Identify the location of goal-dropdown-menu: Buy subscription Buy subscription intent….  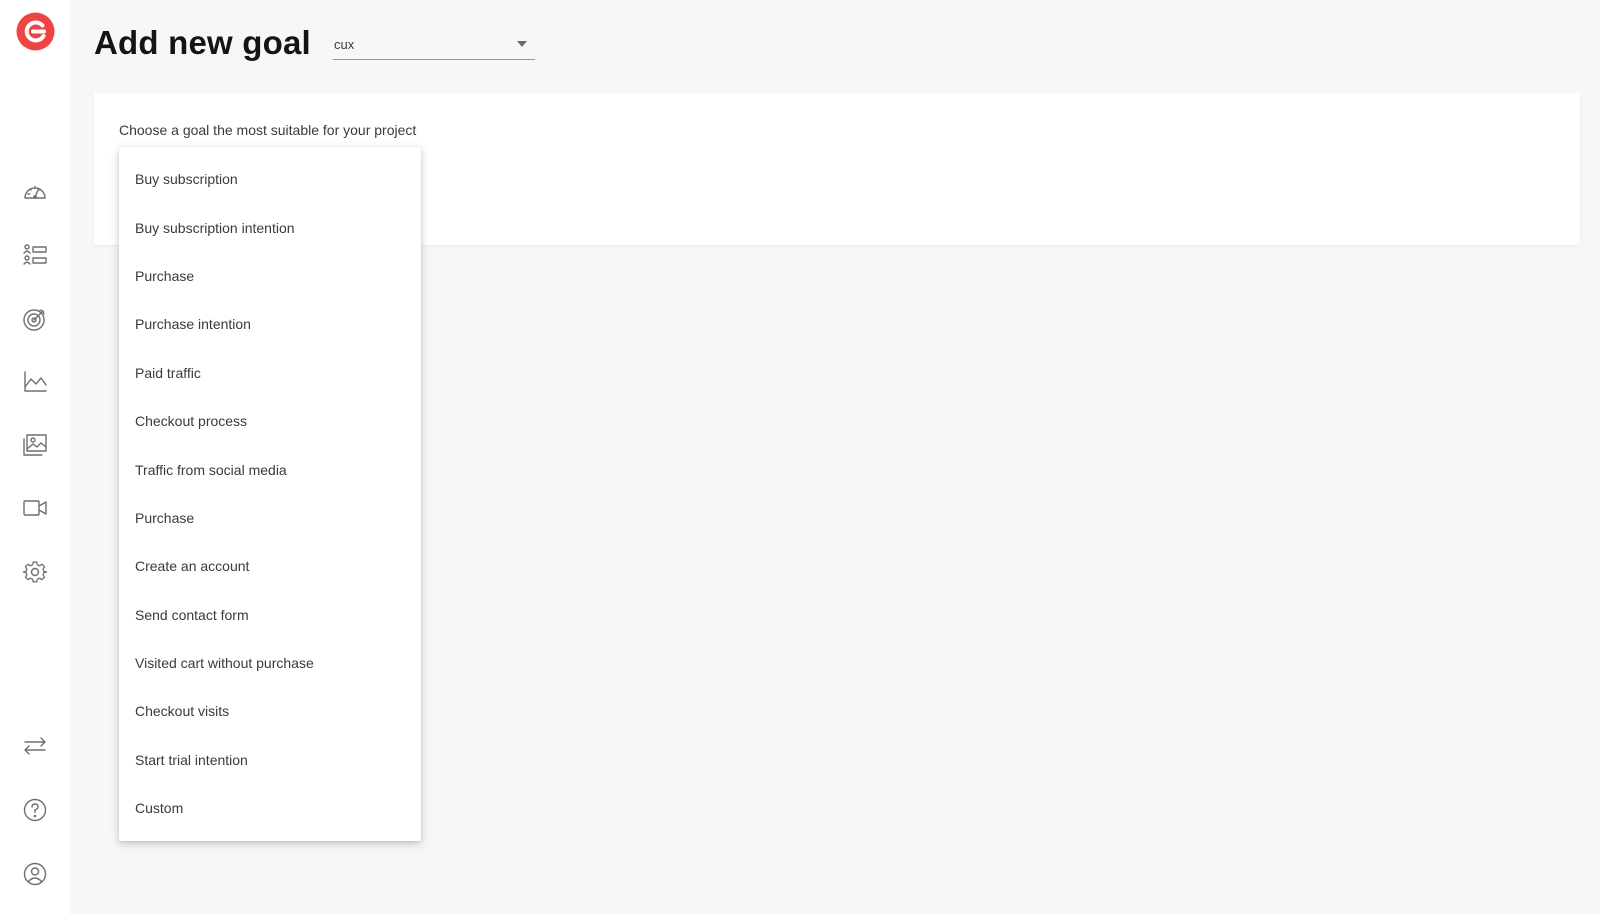
(270, 494).